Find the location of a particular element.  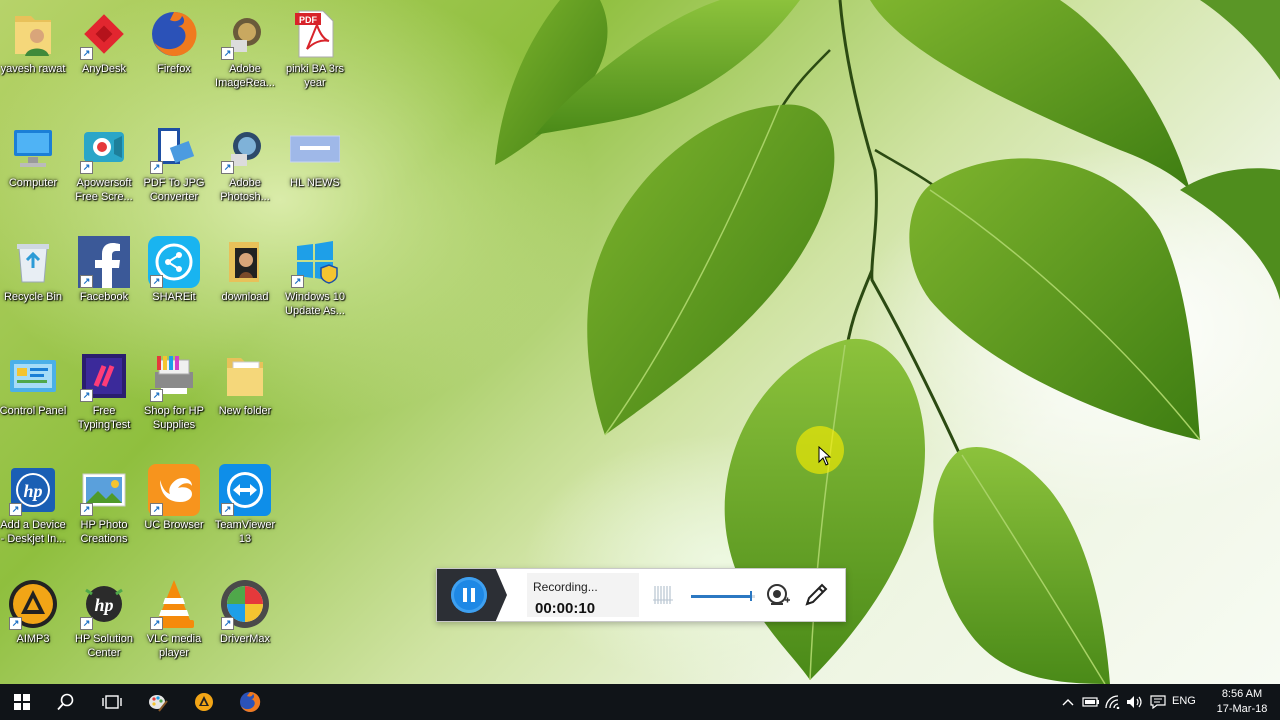

desktop-icon-vlc: ↗ VLC media player is located at coordinates (174, 619).